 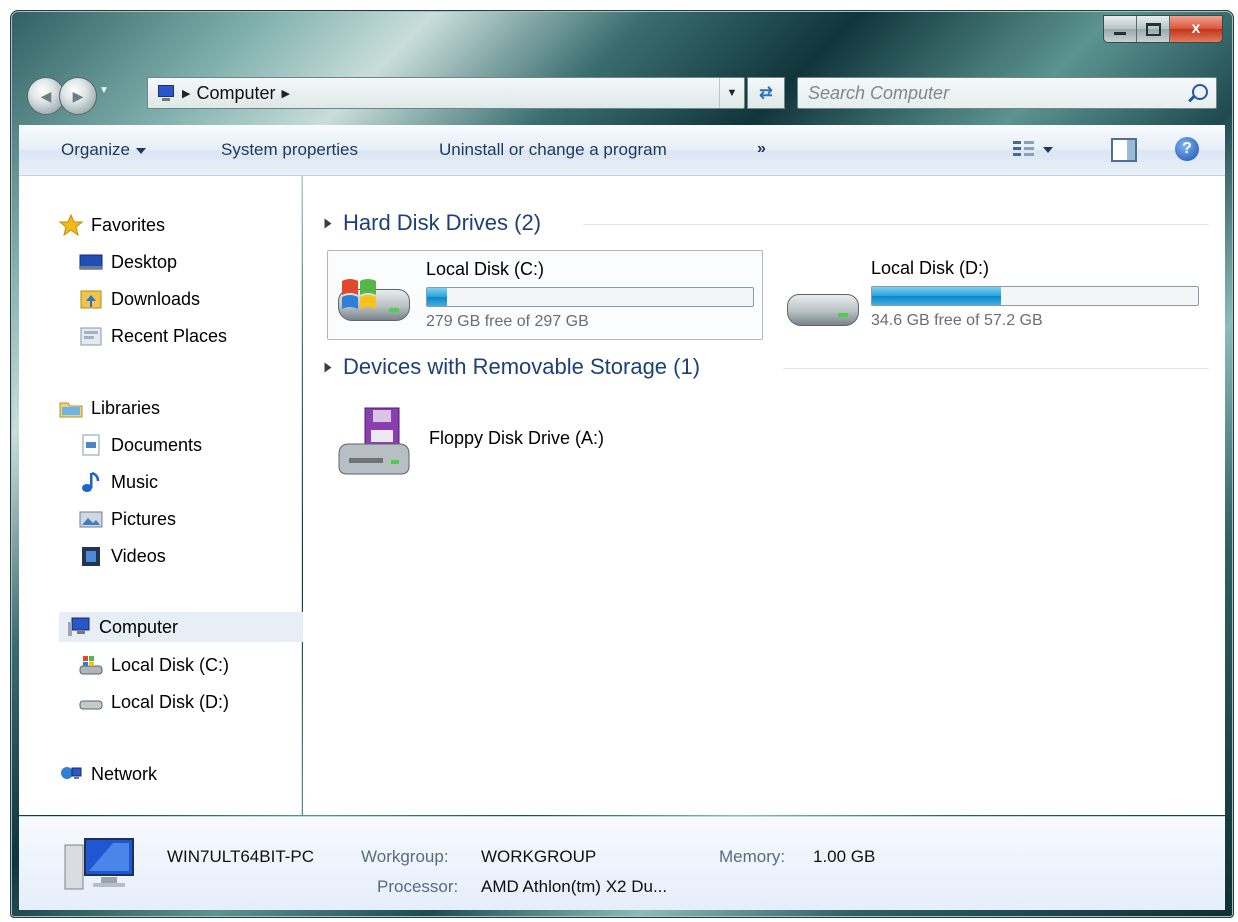 What do you see at coordinates (1187, 149) in the screenshot?
I see `help-icon: ?` at bounding box center [1187, 149].